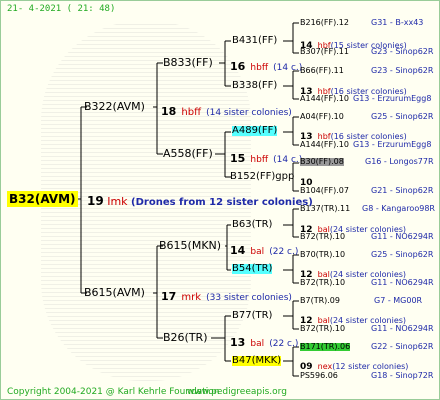  What do you see at coordinates (61, 9) in the screenshot?
I see `timestamp: 21- 4-2021 ( 21: 48)` at bounding box center [61, 9].